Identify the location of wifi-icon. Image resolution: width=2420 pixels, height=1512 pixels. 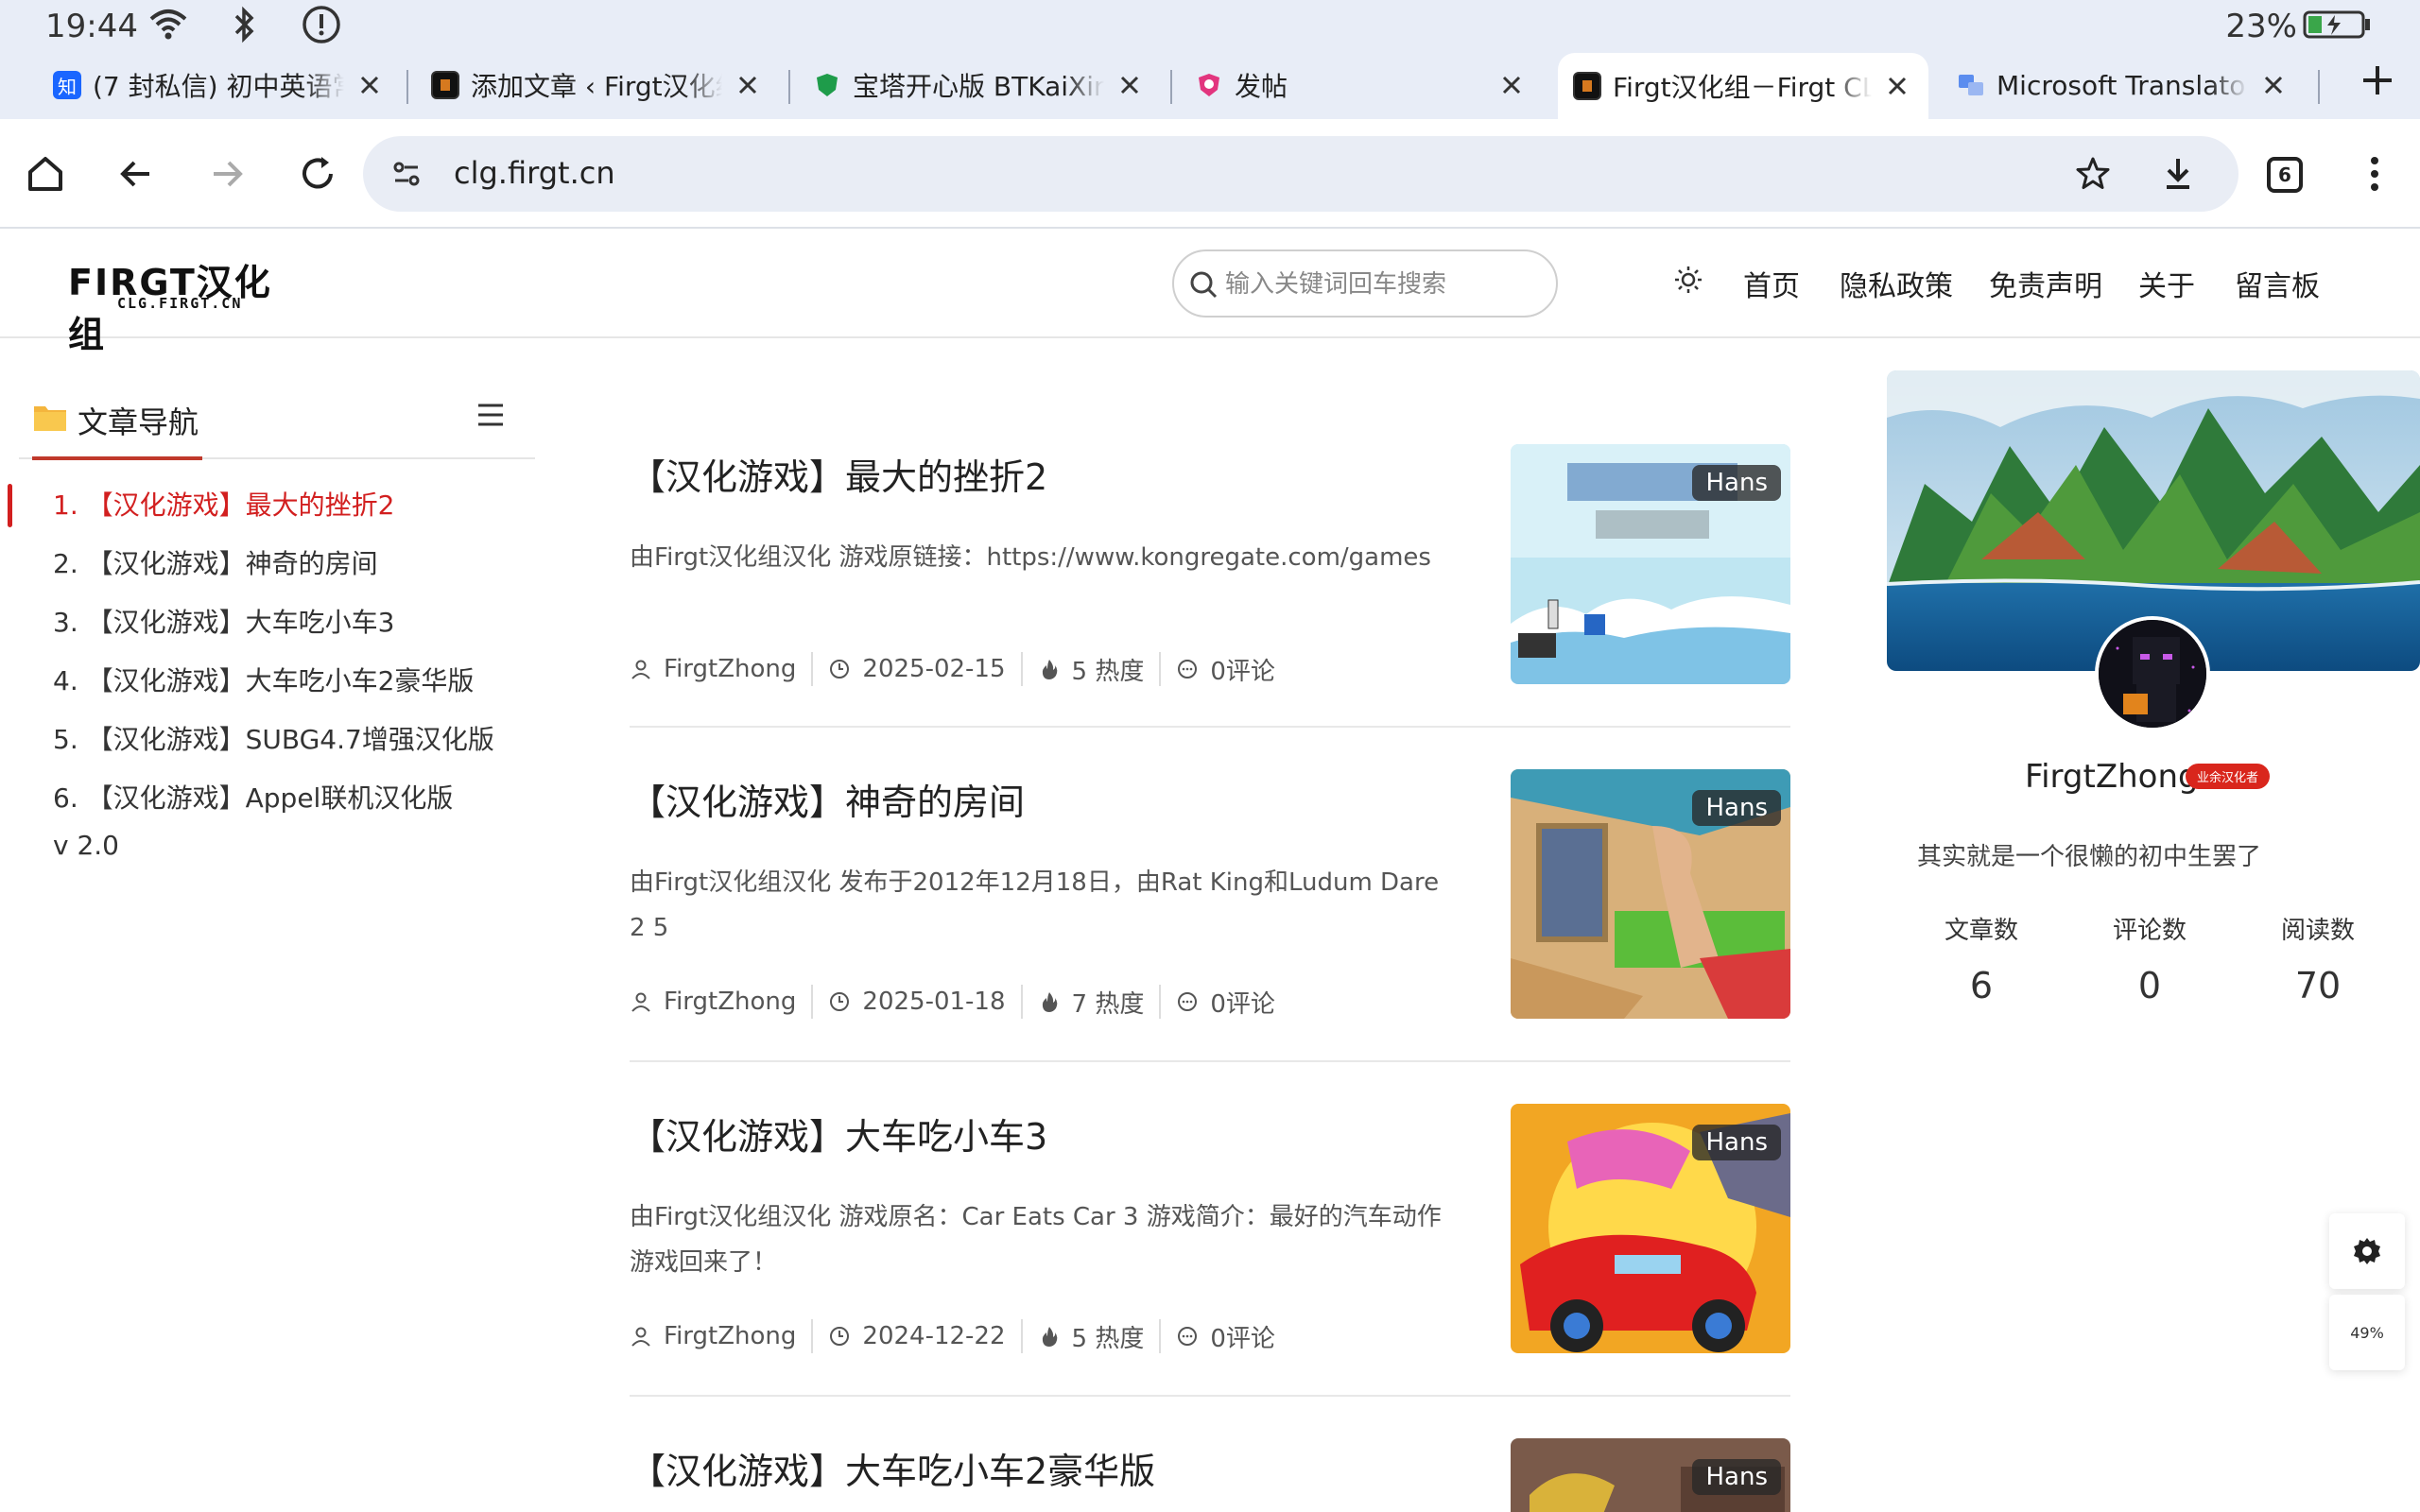
(168, 24).